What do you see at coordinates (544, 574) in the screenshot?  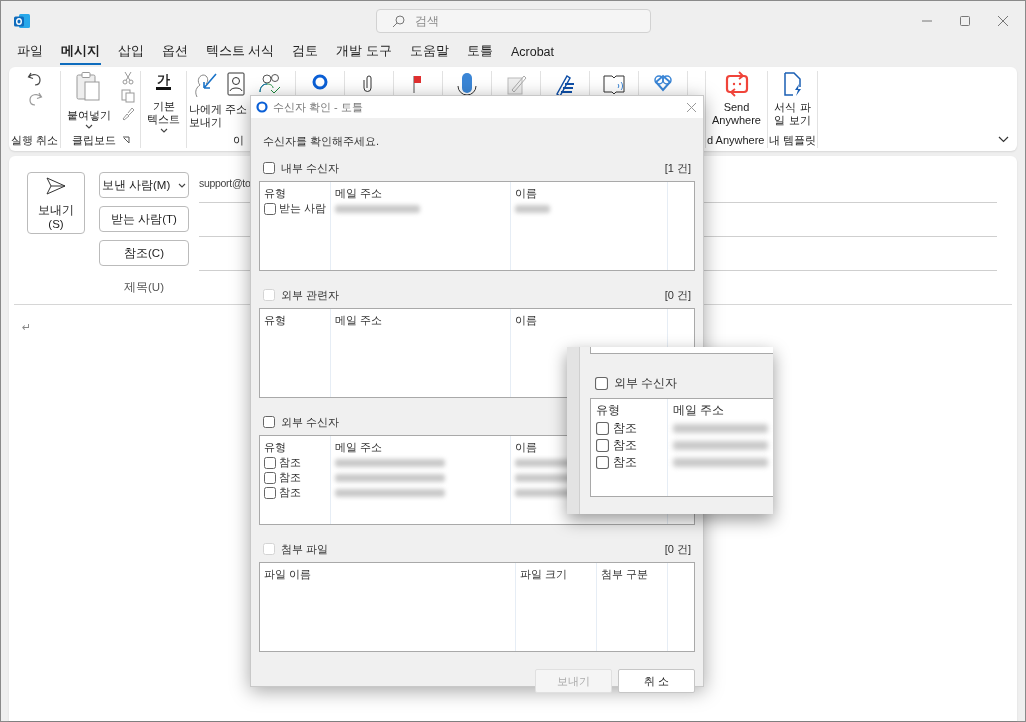 I see `column-header: 파일 크기` at bounding box center [544, 574].